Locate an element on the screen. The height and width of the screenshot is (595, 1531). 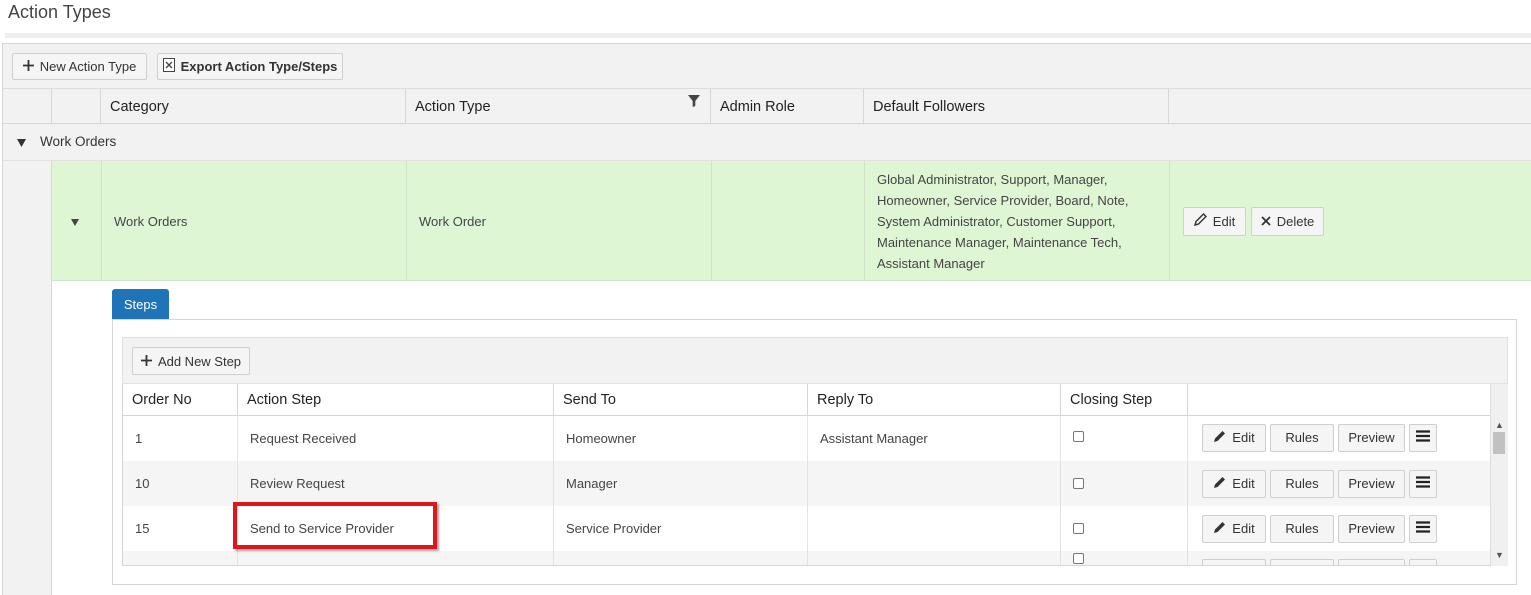
excel-icon is located at coordinates (168, 66).